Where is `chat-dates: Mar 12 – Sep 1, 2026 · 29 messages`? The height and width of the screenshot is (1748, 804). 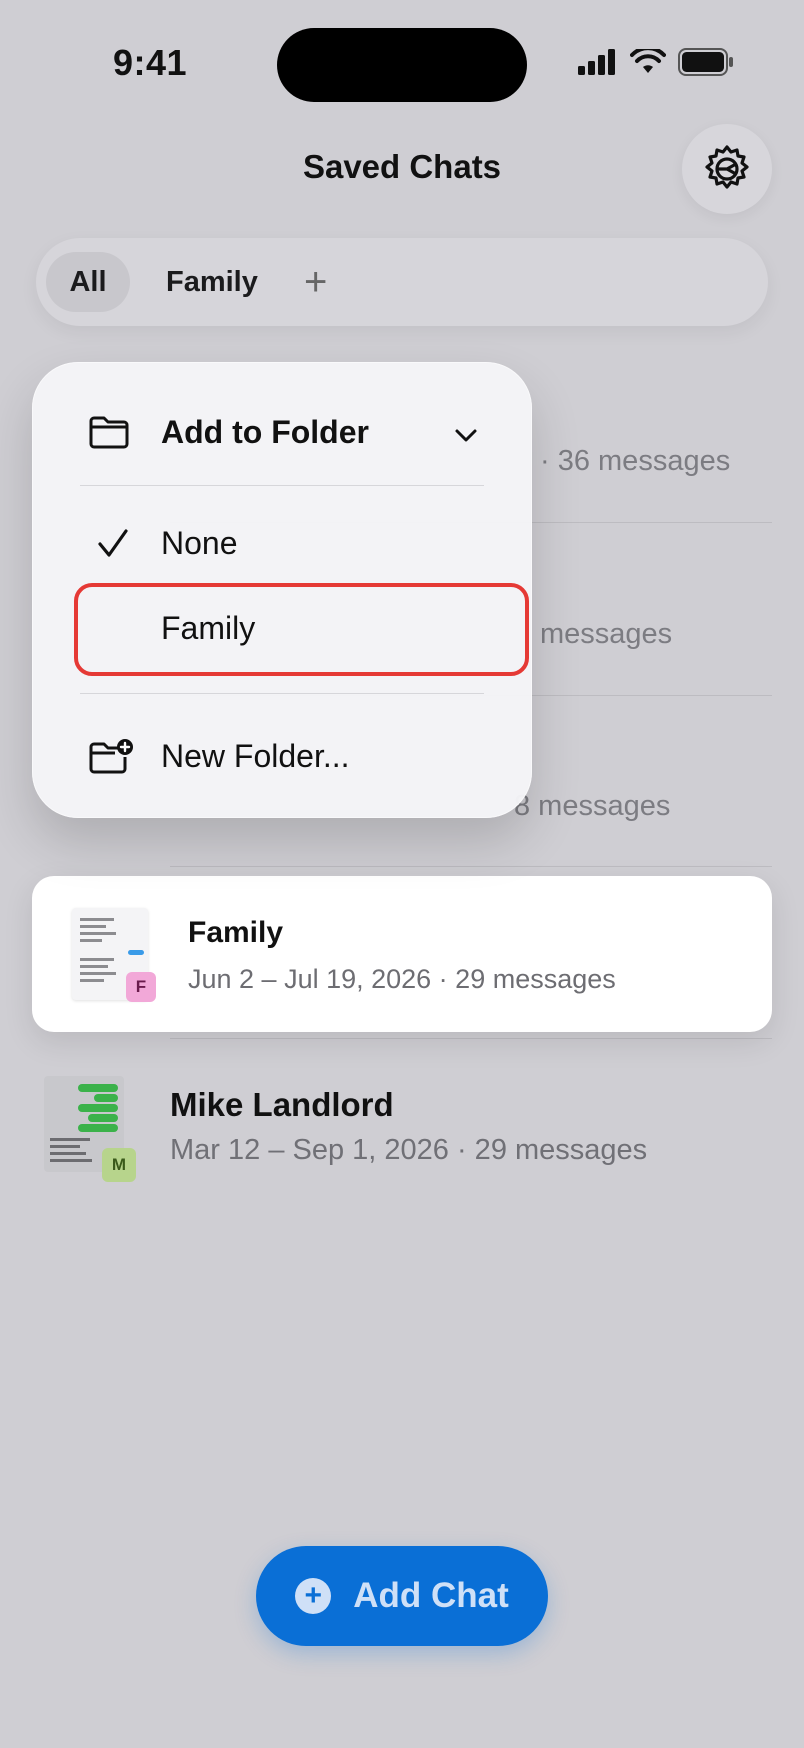
chat-dates: Mar 12 – Sep 1, 2026 · 29 messages is located at coordinates (409, 1150).